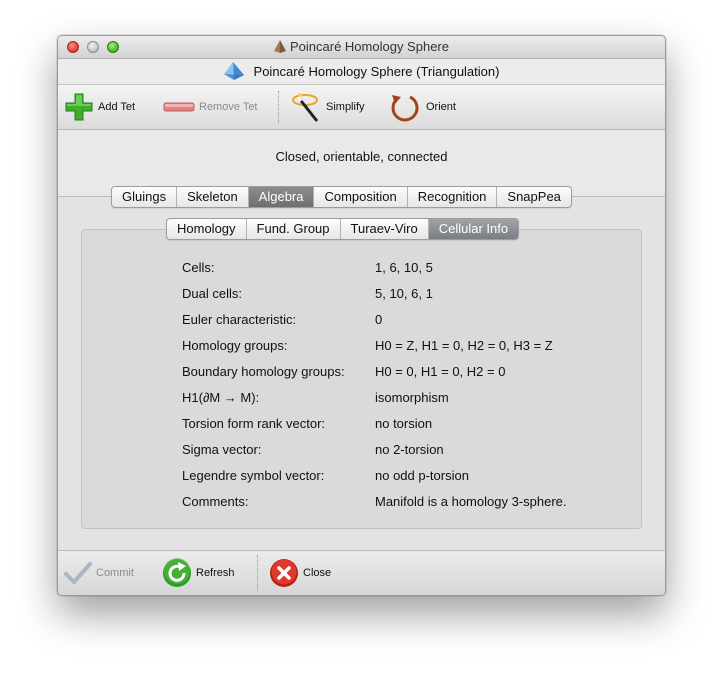  What do you see at coordinates (78, 573) in the screenshot?
I see `checkmark-icon` at bounding box center [78, 573].